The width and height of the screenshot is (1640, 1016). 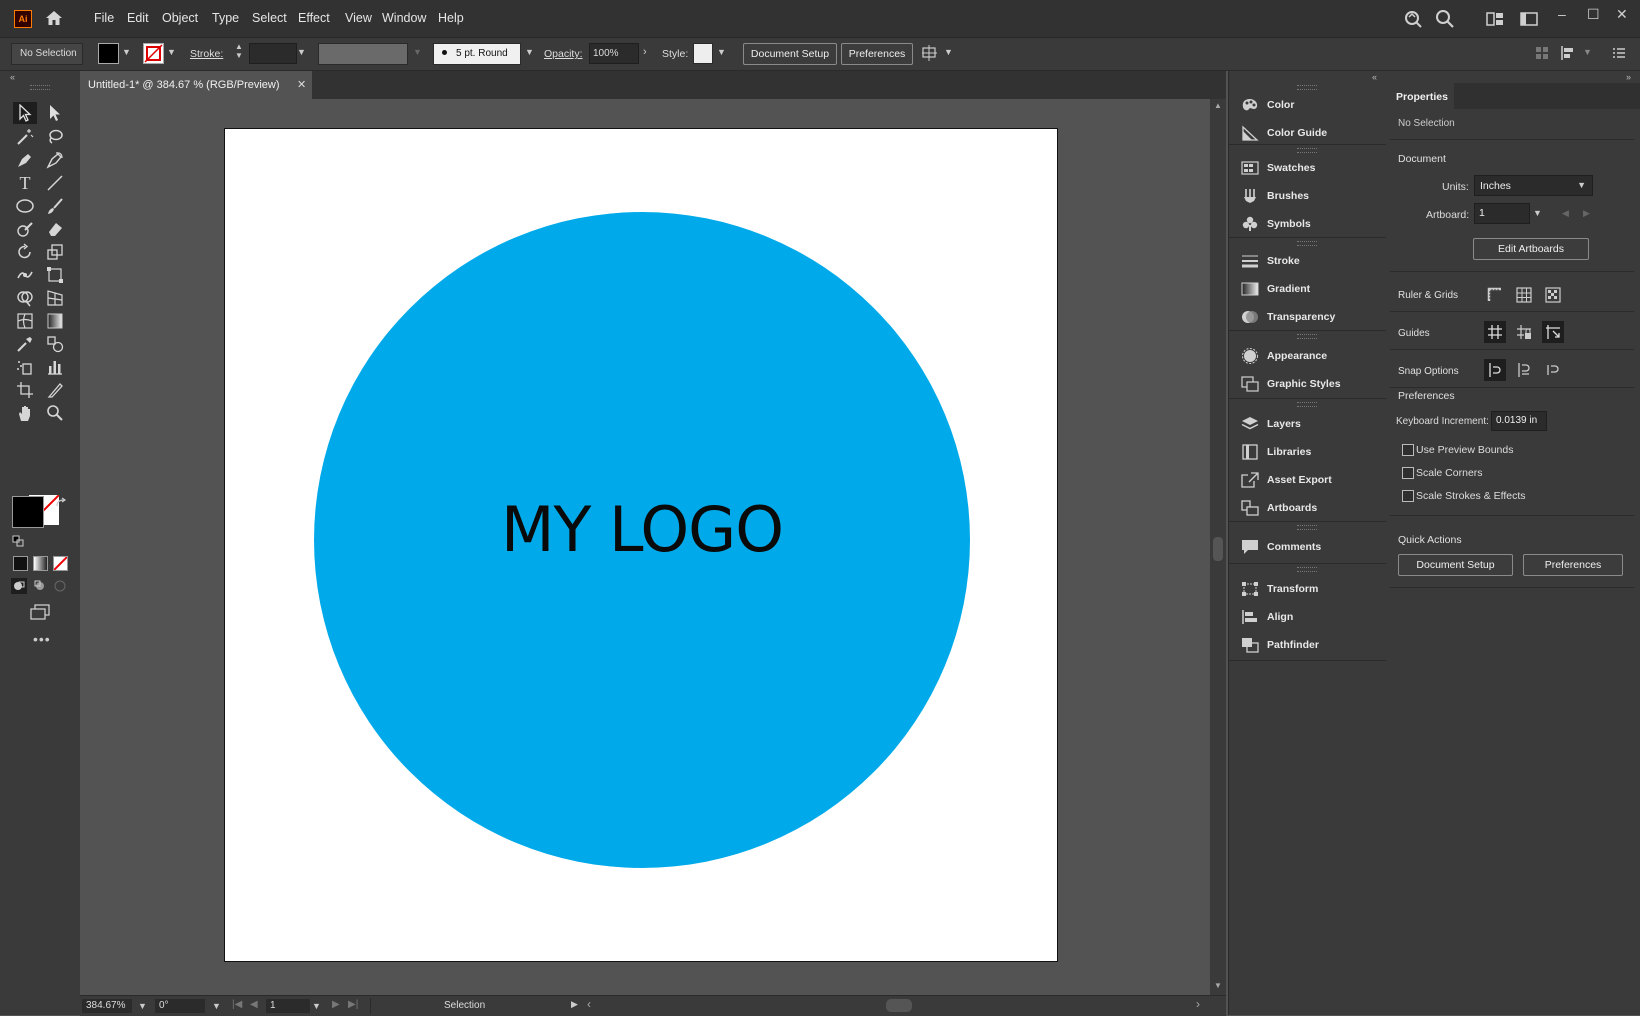 What do you see at coordinates (1495, 295) in the screenshot?
I see `ruler-icon` at bounding box center [1495, 295].